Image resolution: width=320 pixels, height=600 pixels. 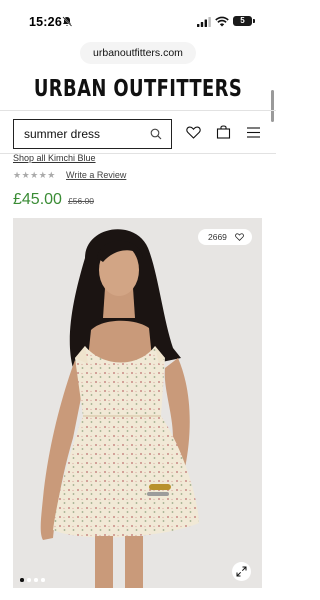 I want to click on search-box, so click(x=92, y=134).